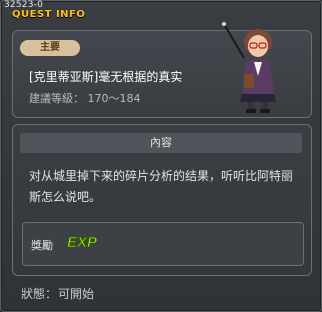 The width and height of the screenshot is (322, 312). I want to click on exp-reward-text: EXP, so click(82, 242).